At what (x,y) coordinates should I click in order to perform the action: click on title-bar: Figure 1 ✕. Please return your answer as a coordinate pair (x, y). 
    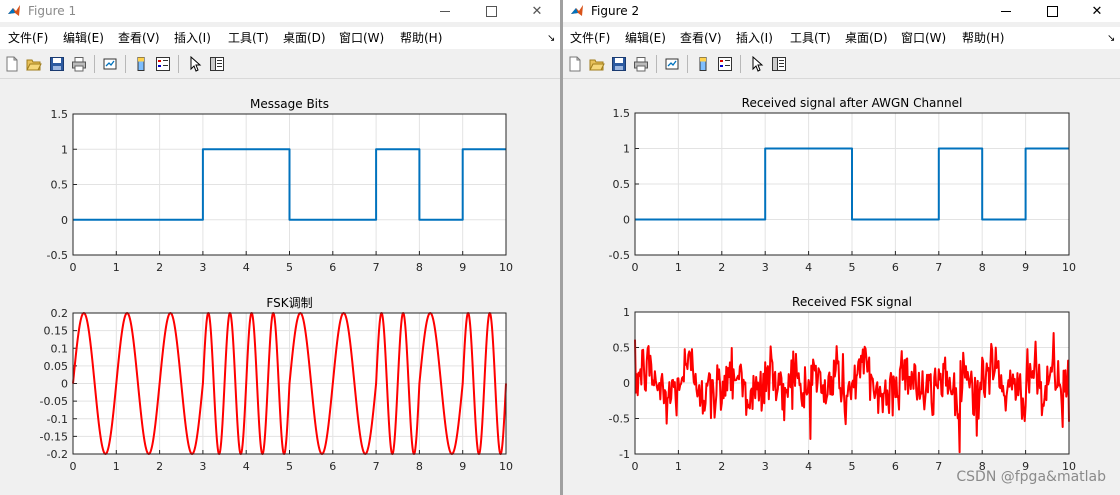
    Looking at the image, I should click on (280, 11).